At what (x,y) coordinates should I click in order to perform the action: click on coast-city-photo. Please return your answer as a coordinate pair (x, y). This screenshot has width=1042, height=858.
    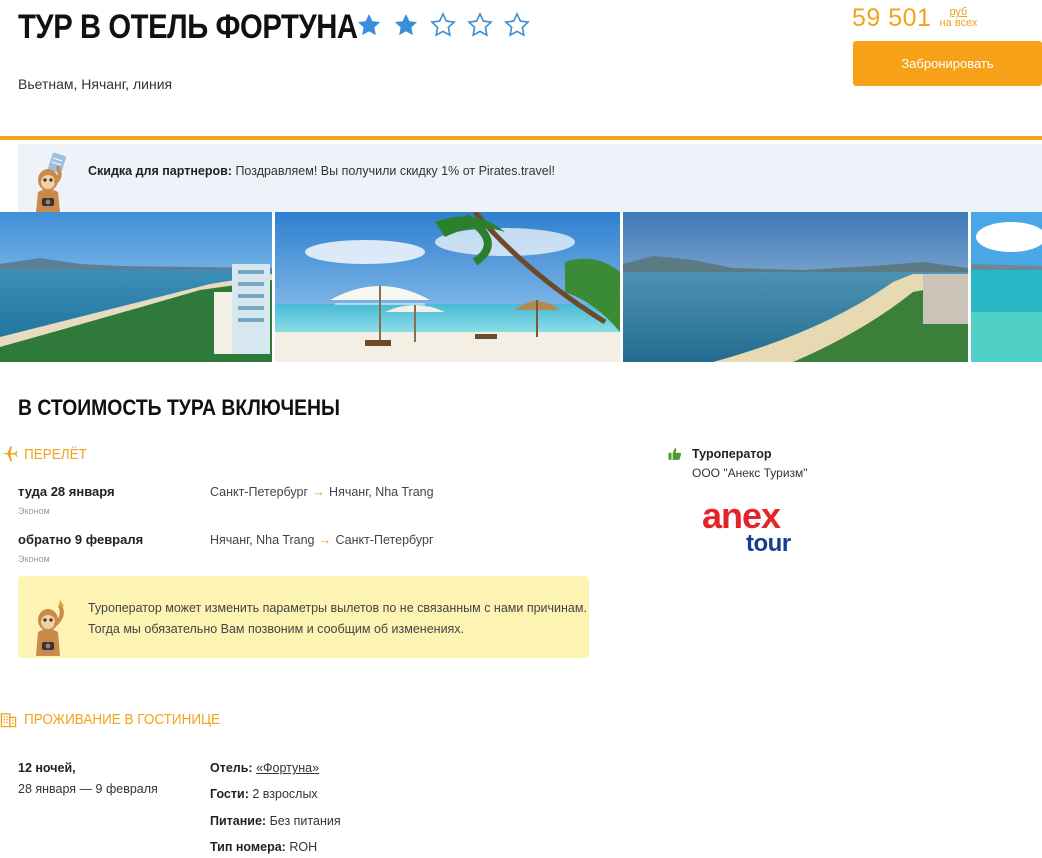
    Looking at the image, I should click on (136, 287).